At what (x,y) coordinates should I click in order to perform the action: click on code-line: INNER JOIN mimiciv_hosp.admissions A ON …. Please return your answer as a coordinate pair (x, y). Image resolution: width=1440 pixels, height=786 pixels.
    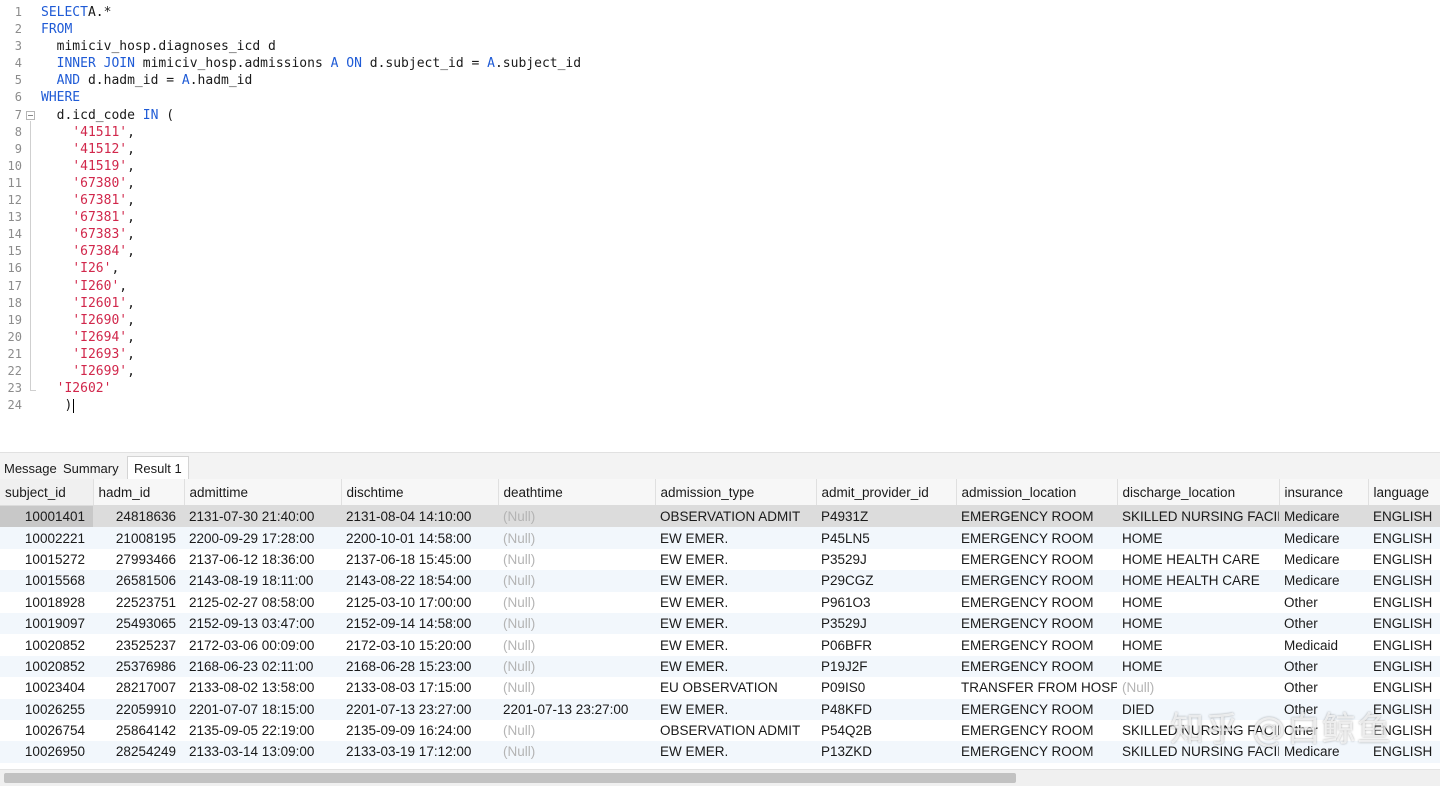
    Looking at the image, I should click on (311, 63).